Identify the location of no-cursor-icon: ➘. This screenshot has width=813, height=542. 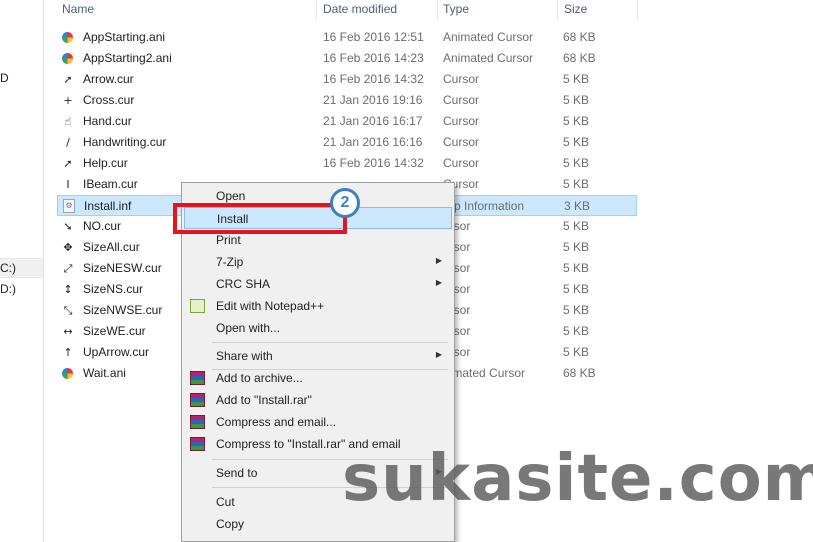
(68, 226).